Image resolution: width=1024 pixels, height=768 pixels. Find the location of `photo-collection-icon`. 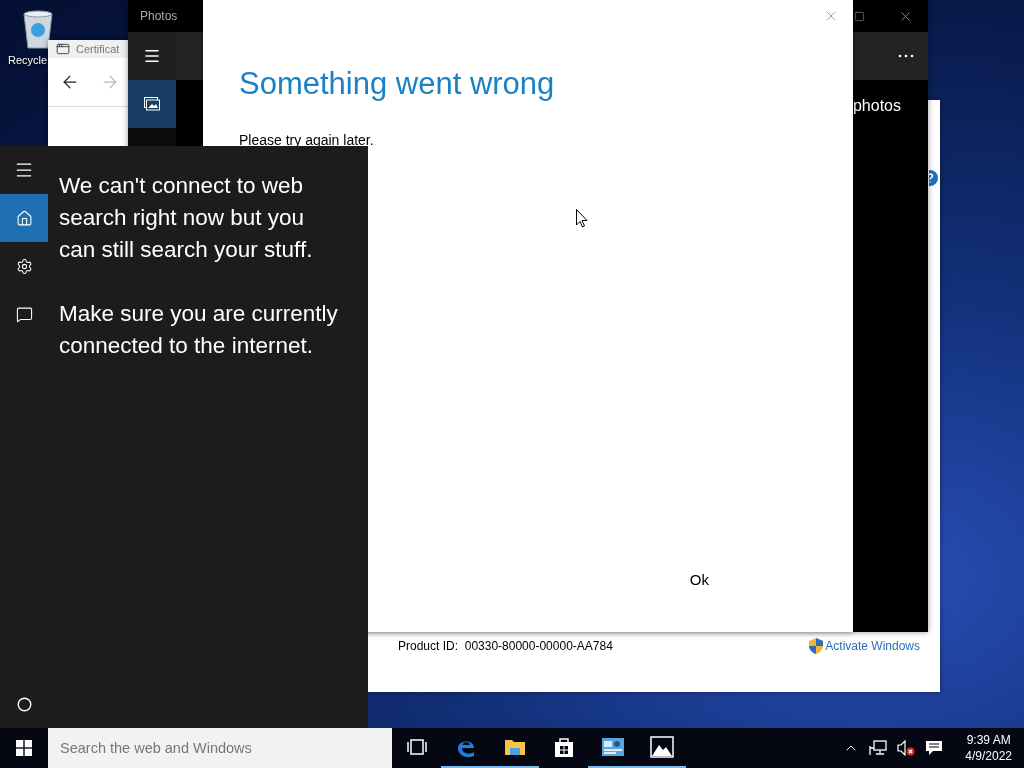

photo-collection-icon is located at coordinates (152, 104).